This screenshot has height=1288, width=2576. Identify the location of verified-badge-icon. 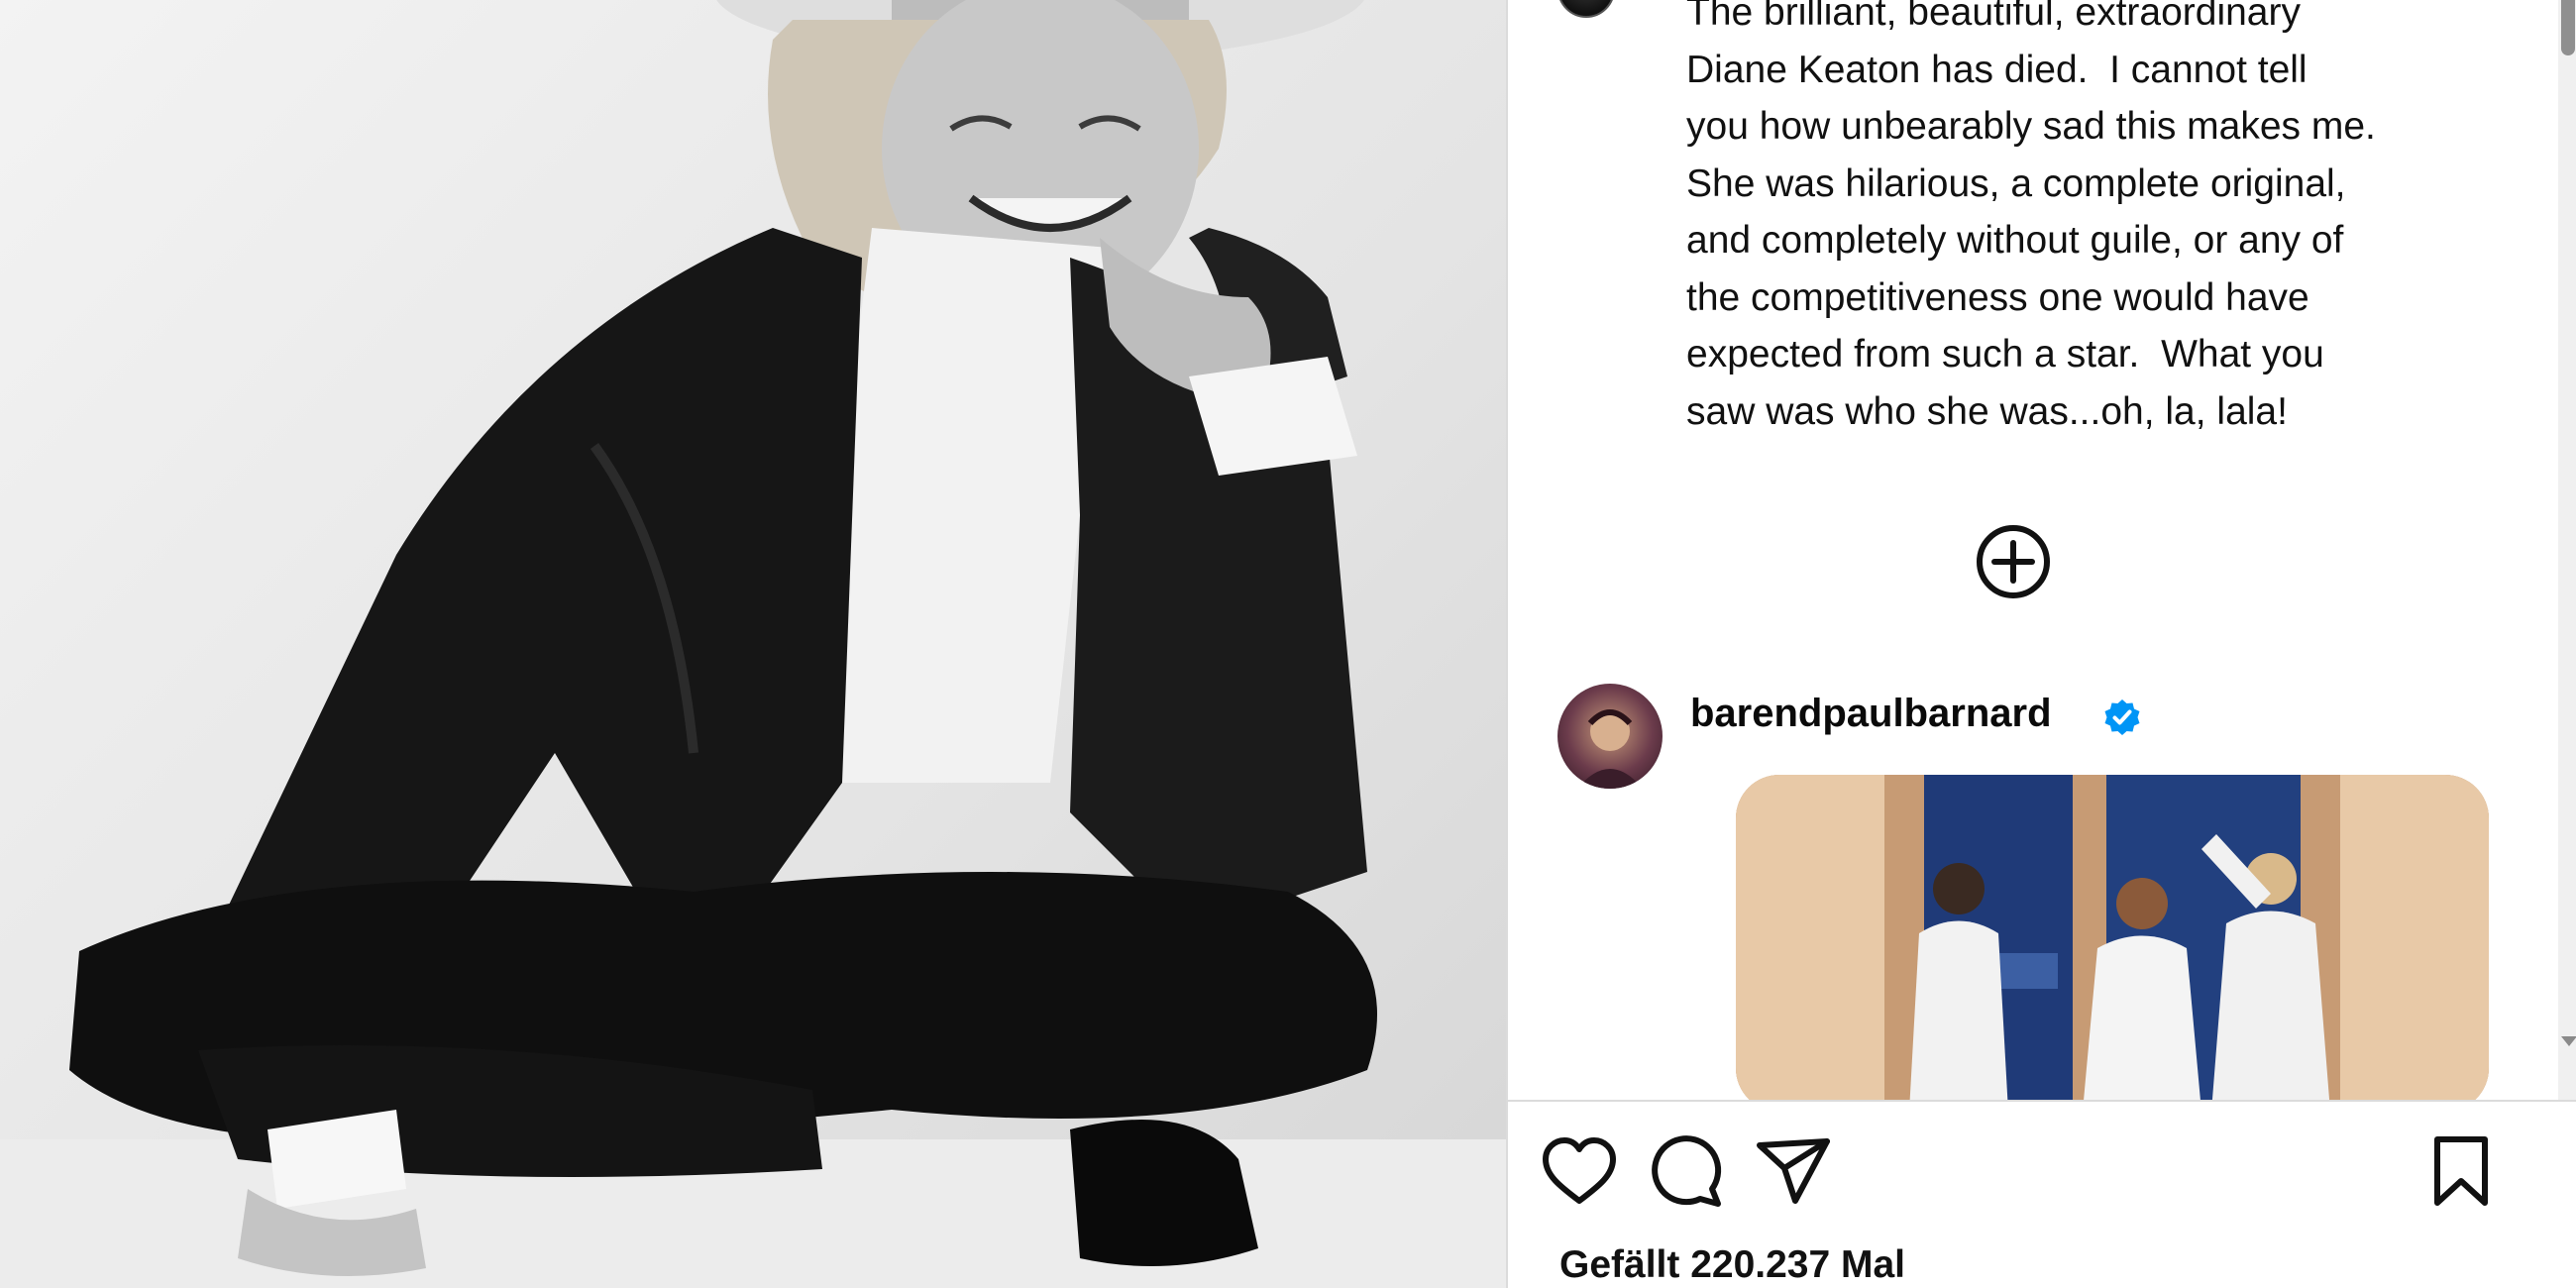
(2122, 717).